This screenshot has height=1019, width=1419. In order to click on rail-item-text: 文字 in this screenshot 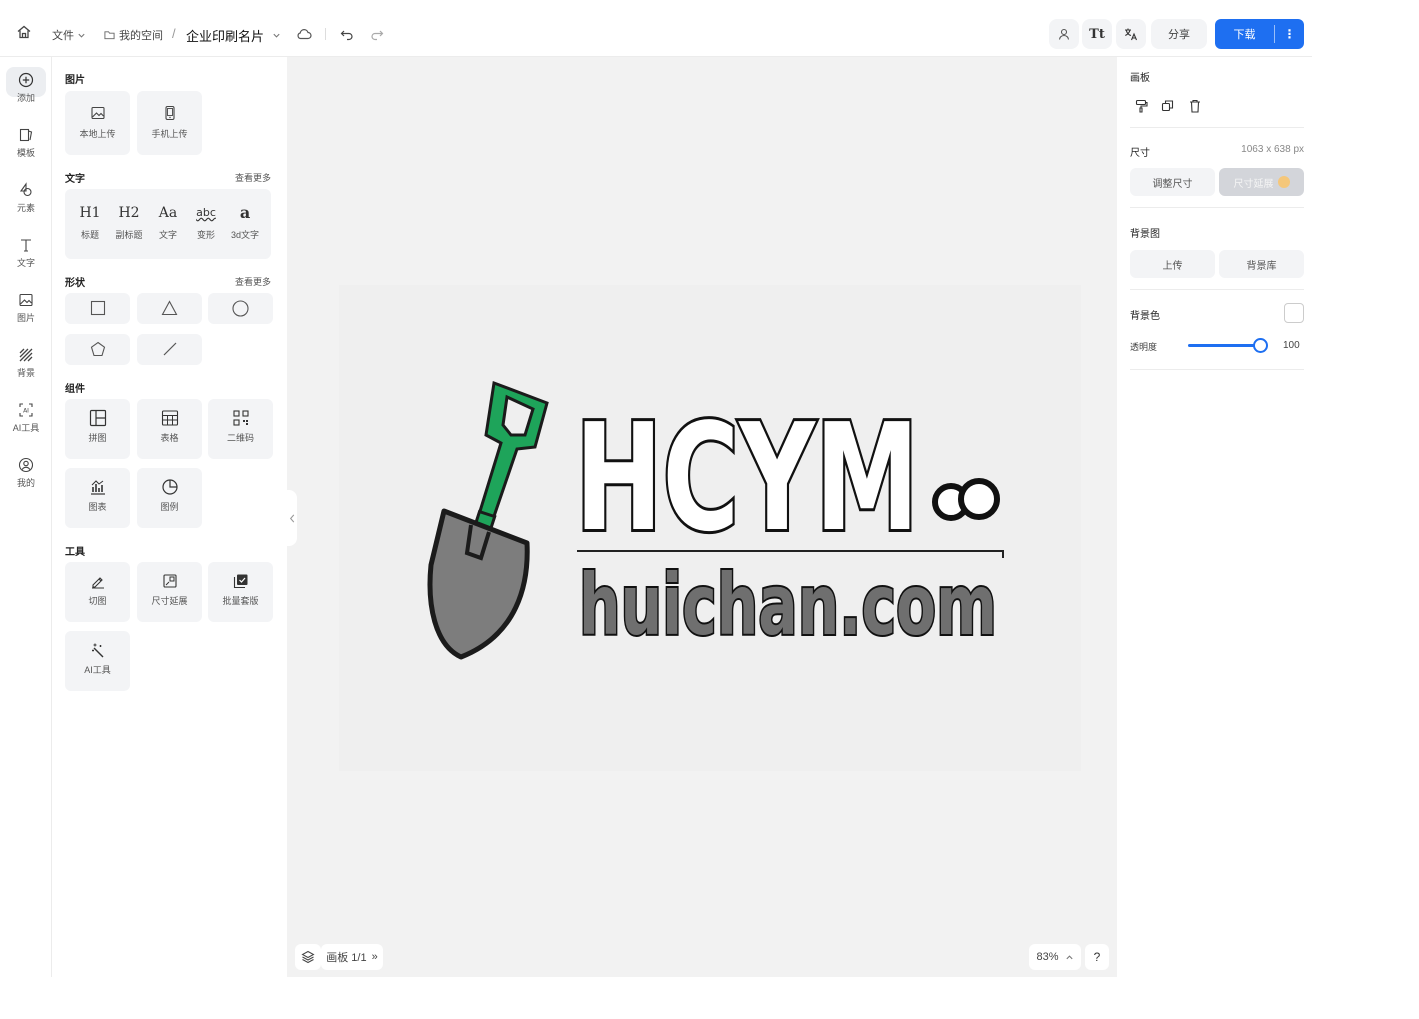, I will do `click(26, 253)`.